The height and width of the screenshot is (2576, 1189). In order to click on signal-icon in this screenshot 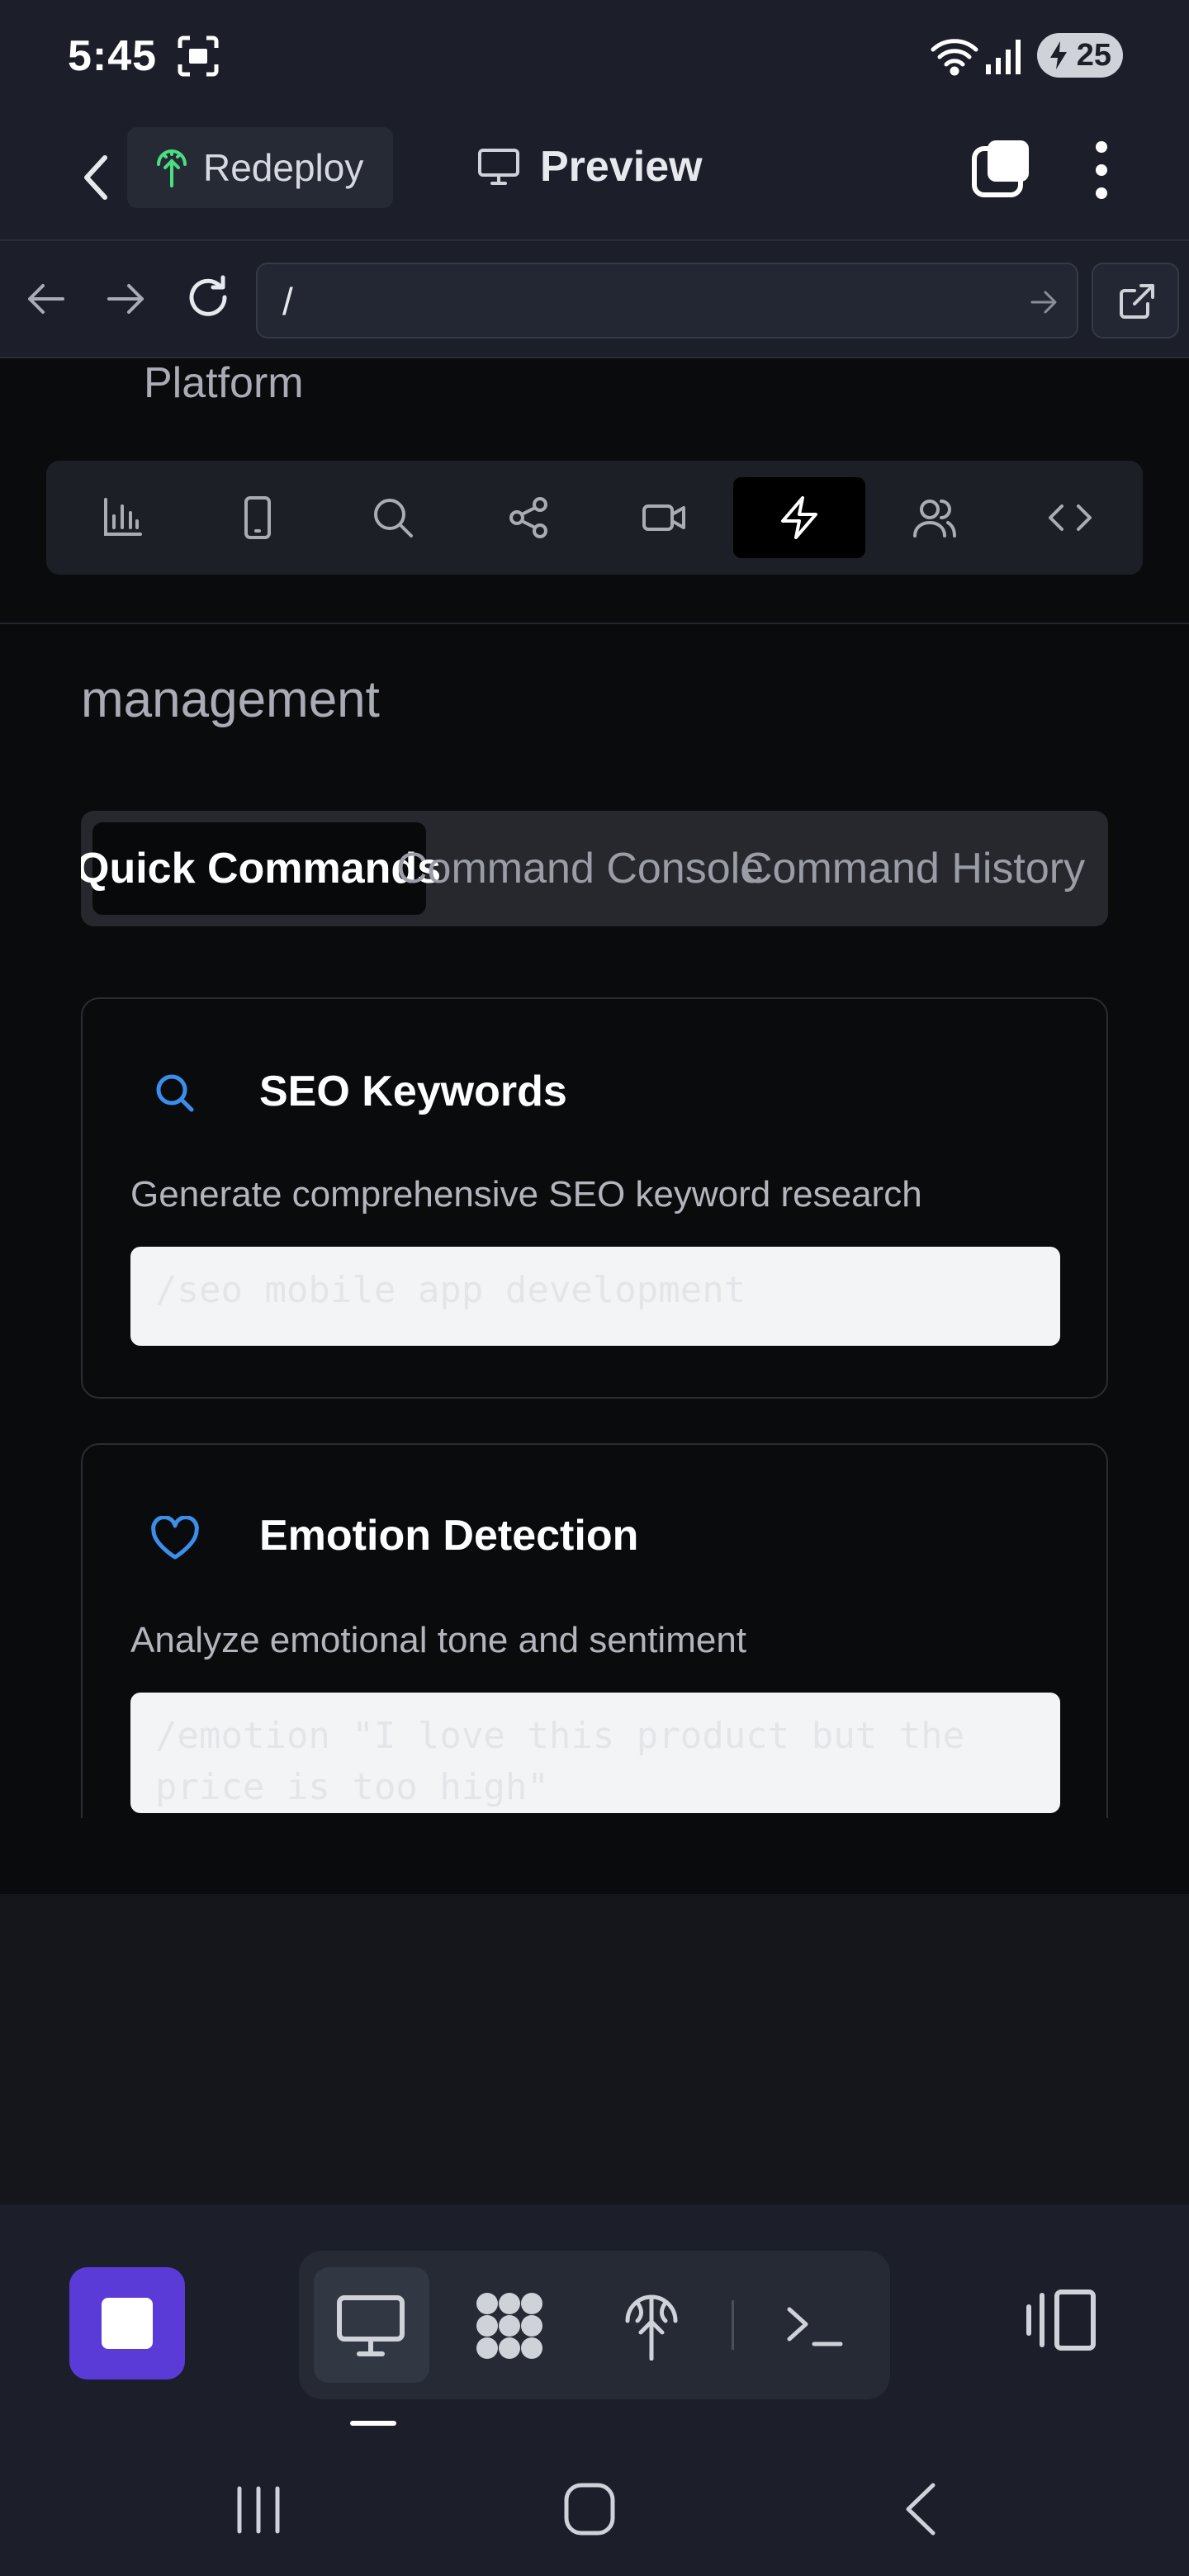, I will do `click(1005, 56)`.